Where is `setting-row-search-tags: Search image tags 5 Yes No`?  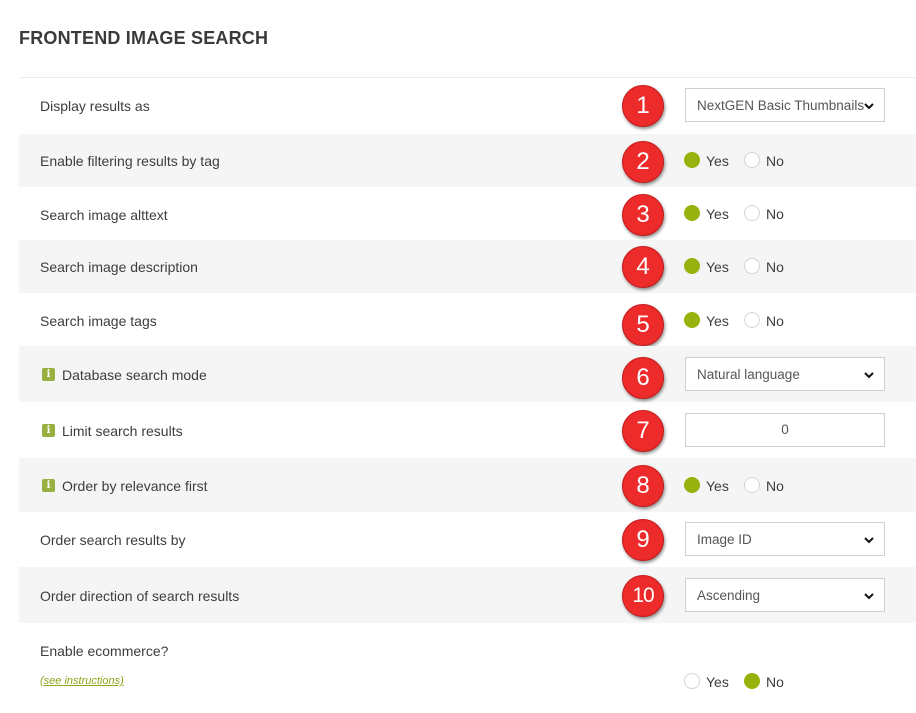
setting-row-search-tags: Search image tags 5 Yes No is located at coordinates (467, 319).